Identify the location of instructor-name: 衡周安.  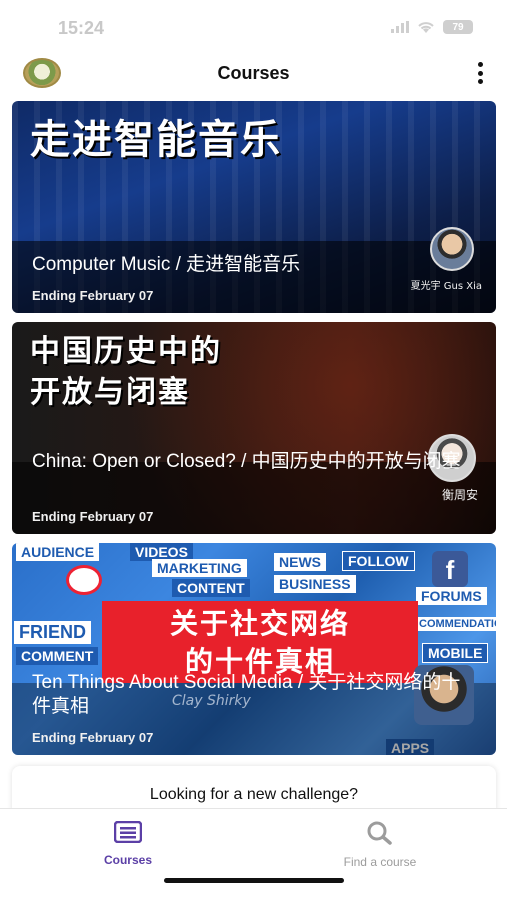
(459, 495).